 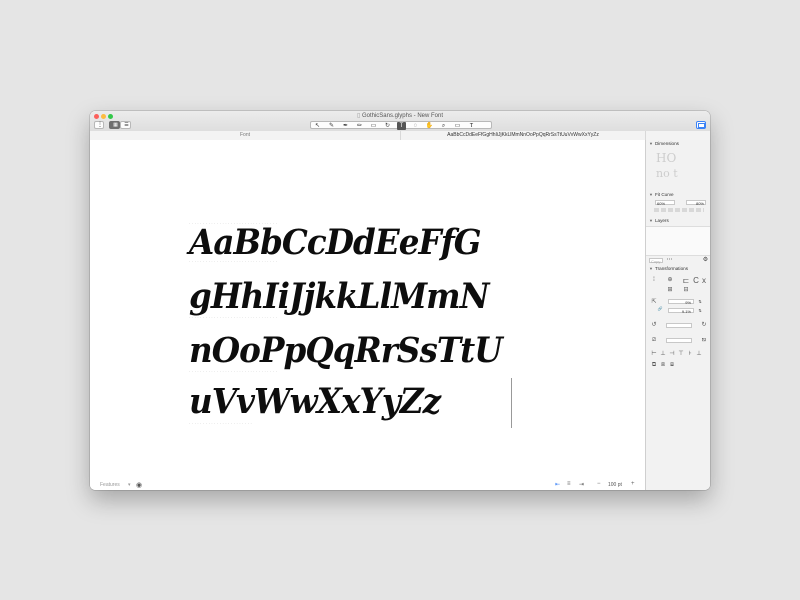 What do you see at coordinates (677, 135) in the screenshot?
I see `tab-bar-spacer` at bounding box center [677, 135].